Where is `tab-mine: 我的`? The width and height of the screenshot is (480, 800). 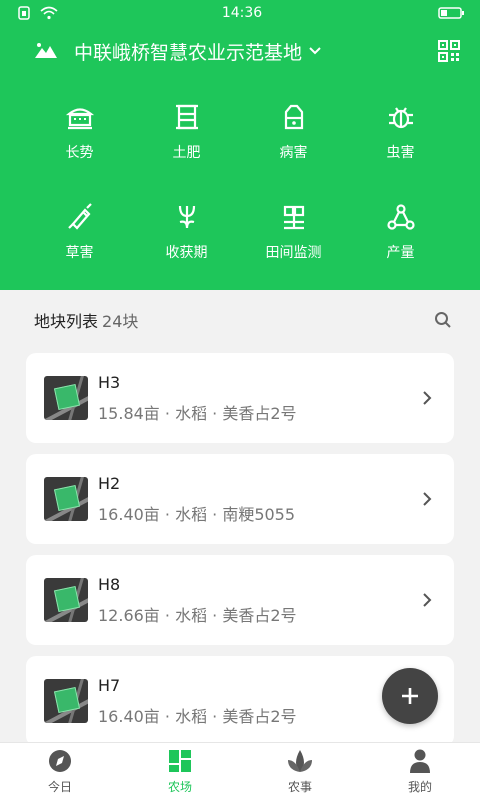
tab-mine: 我的 is located at coordinates (420, 771).